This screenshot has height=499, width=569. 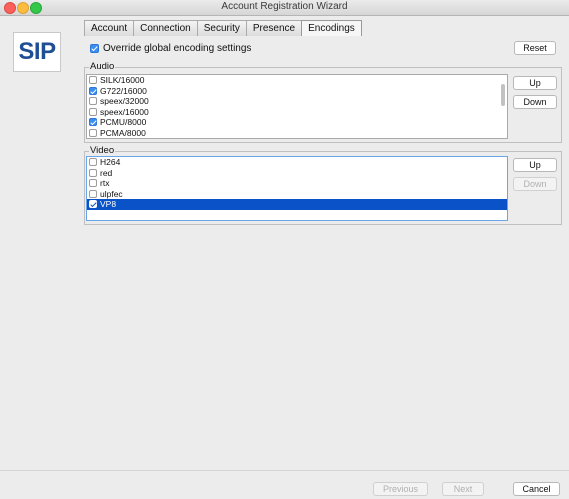 I want to click on video-codec-name: red, so click(x=106, y=172).